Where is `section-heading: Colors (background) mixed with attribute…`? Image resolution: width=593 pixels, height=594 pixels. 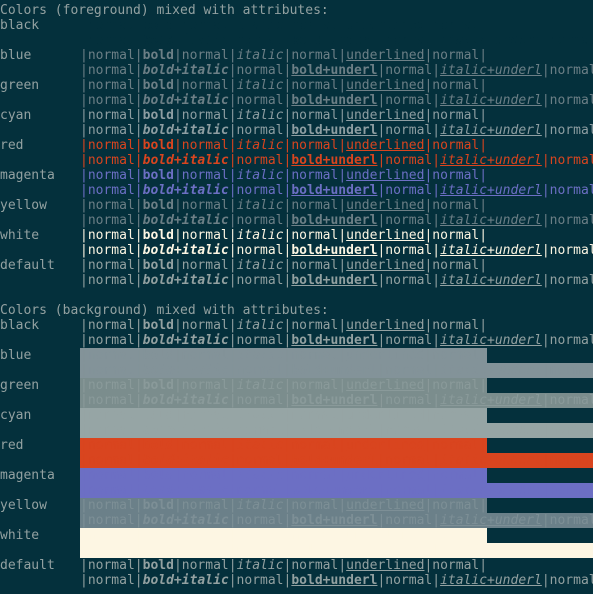 section-heading: Colors (background) mixed with attribute… is located at coordinates (164, 310).